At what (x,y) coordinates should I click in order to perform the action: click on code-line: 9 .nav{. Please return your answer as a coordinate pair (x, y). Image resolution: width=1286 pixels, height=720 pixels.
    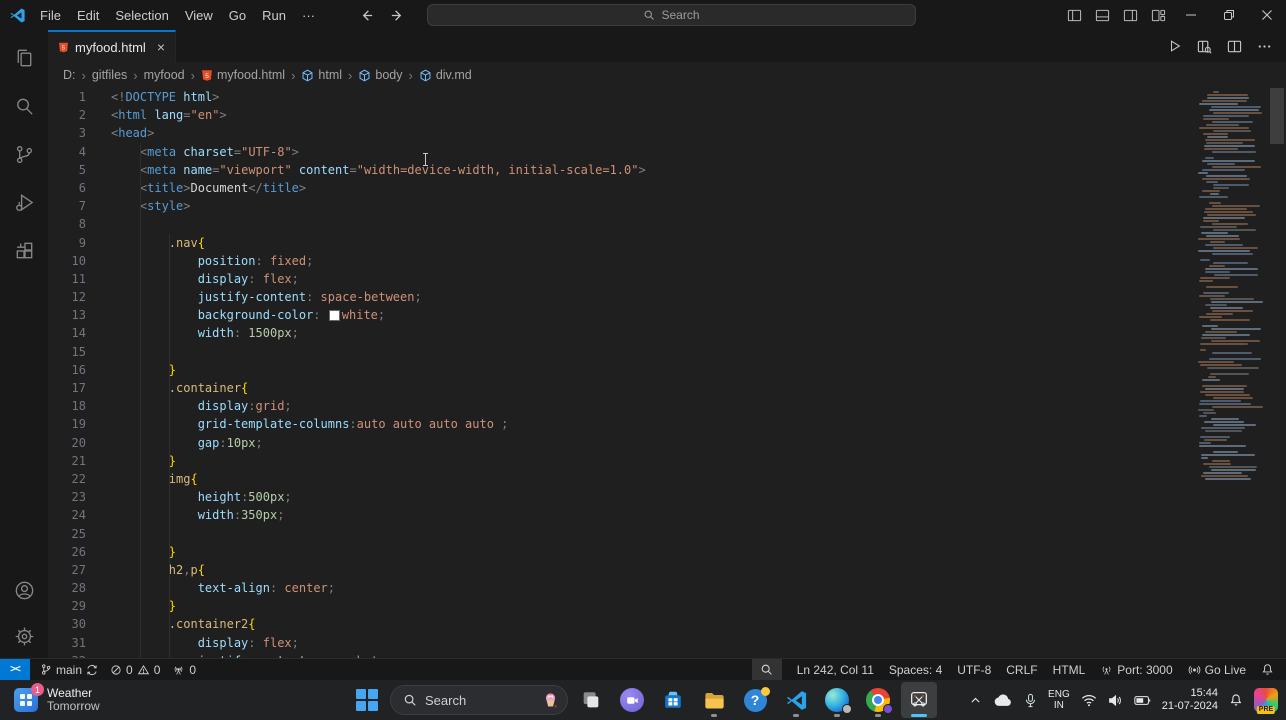
    Looking at the image, I should click on (667, 243).